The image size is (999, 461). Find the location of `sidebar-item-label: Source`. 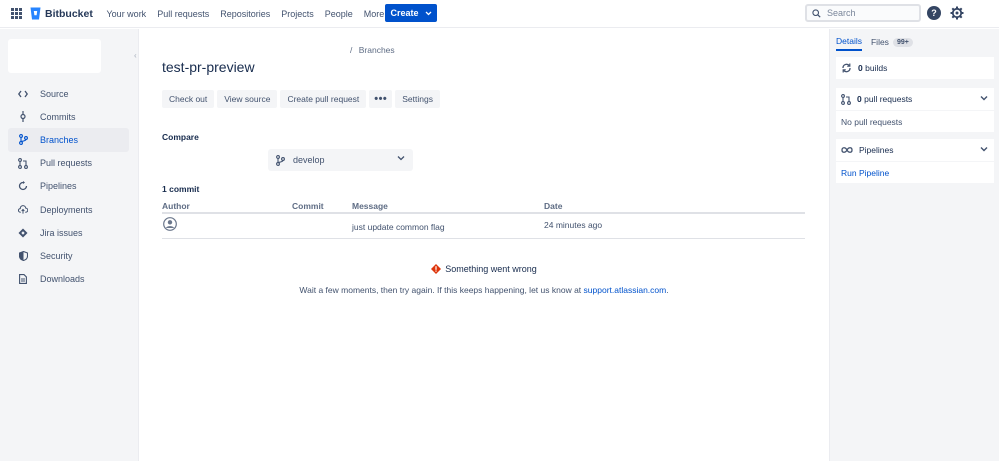

sidebar-item-label: Source is located at coordinates (54, 93).